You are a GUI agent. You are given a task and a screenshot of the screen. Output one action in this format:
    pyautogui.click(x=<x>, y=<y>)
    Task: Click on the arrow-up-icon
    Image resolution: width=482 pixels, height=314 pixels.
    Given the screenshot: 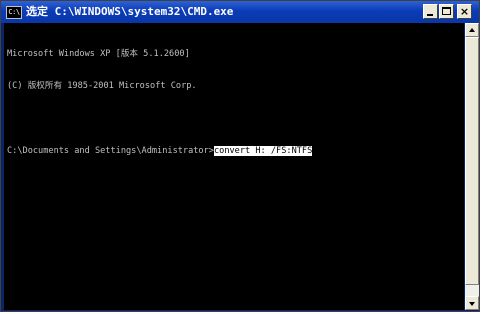 What is the action you would take?
    pyautogui.click(x=472, y=30)
    